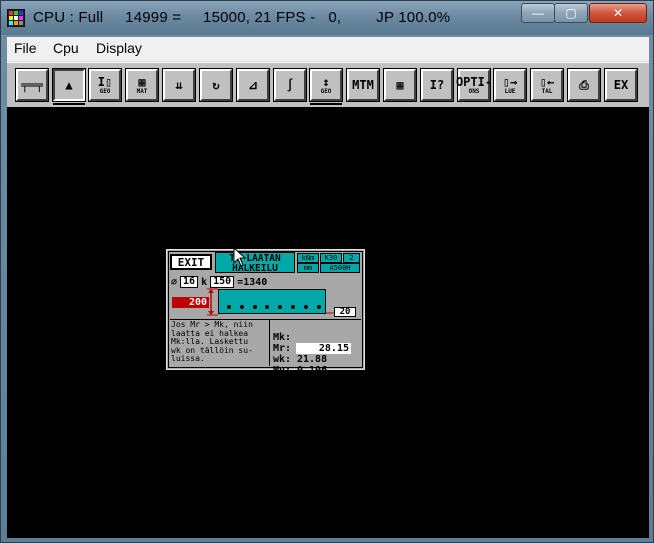 Image resolution: width=654 pixels, height=543 pixels. I want to click on info-tool: I?, so click(437, 85).